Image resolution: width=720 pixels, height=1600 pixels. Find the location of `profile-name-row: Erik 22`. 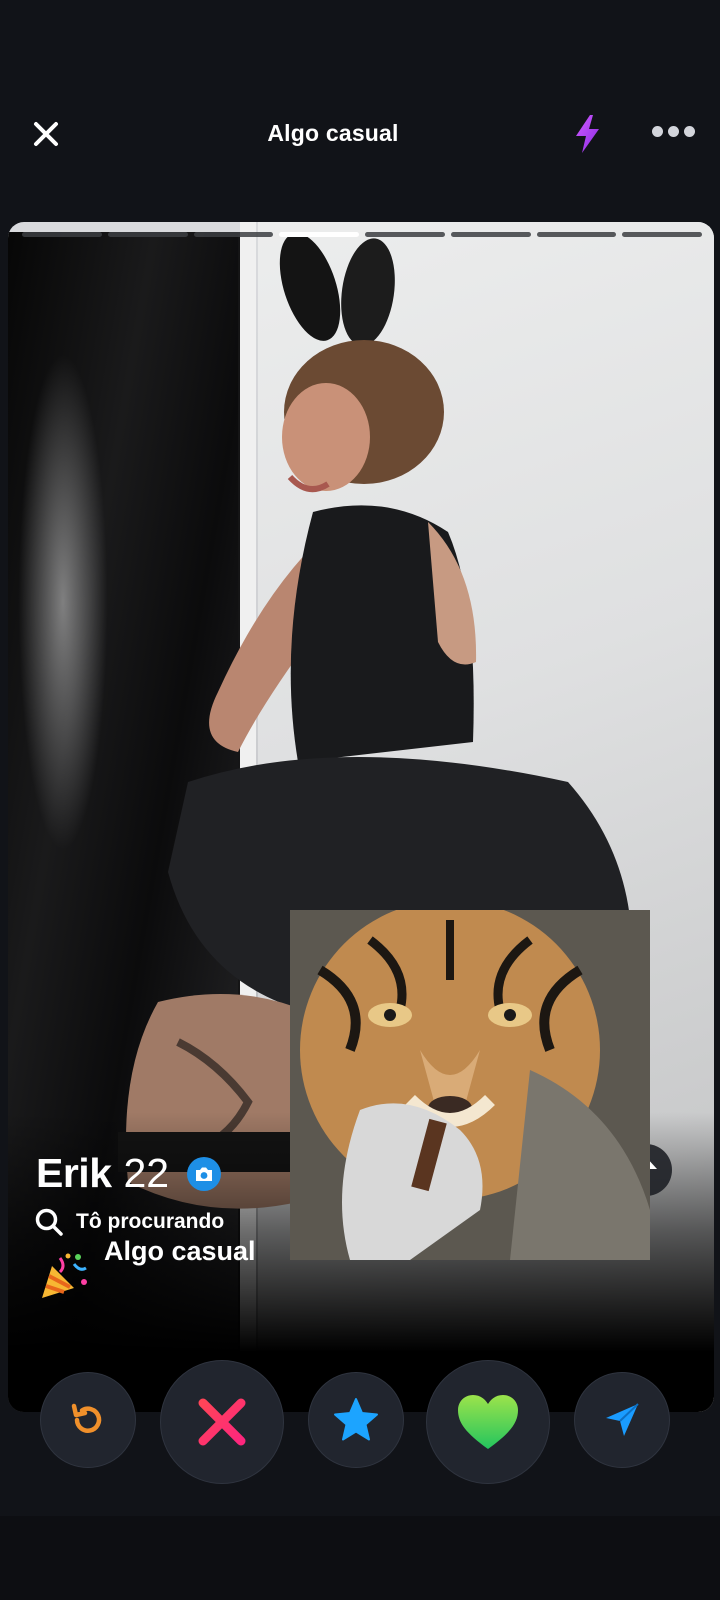

profile-name-row: Erik 22 is located at coordinates (129, 1173).